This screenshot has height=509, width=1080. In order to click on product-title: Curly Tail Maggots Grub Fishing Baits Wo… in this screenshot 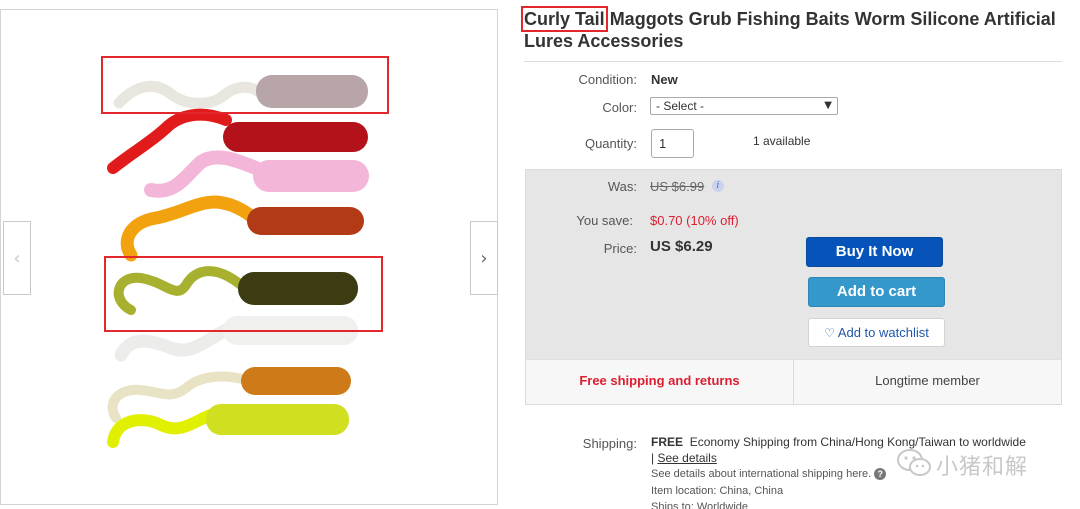, I will do `click(795, 29)`.